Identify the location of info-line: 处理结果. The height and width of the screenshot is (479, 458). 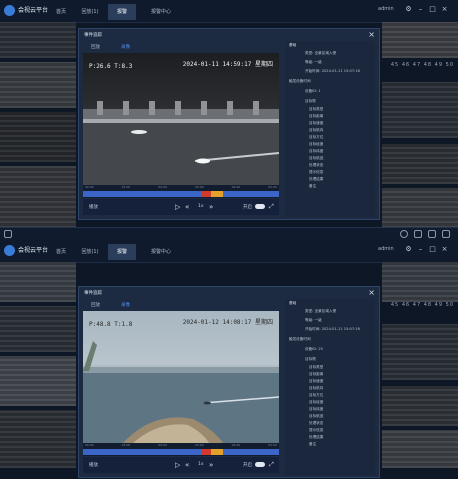
(316, 179).